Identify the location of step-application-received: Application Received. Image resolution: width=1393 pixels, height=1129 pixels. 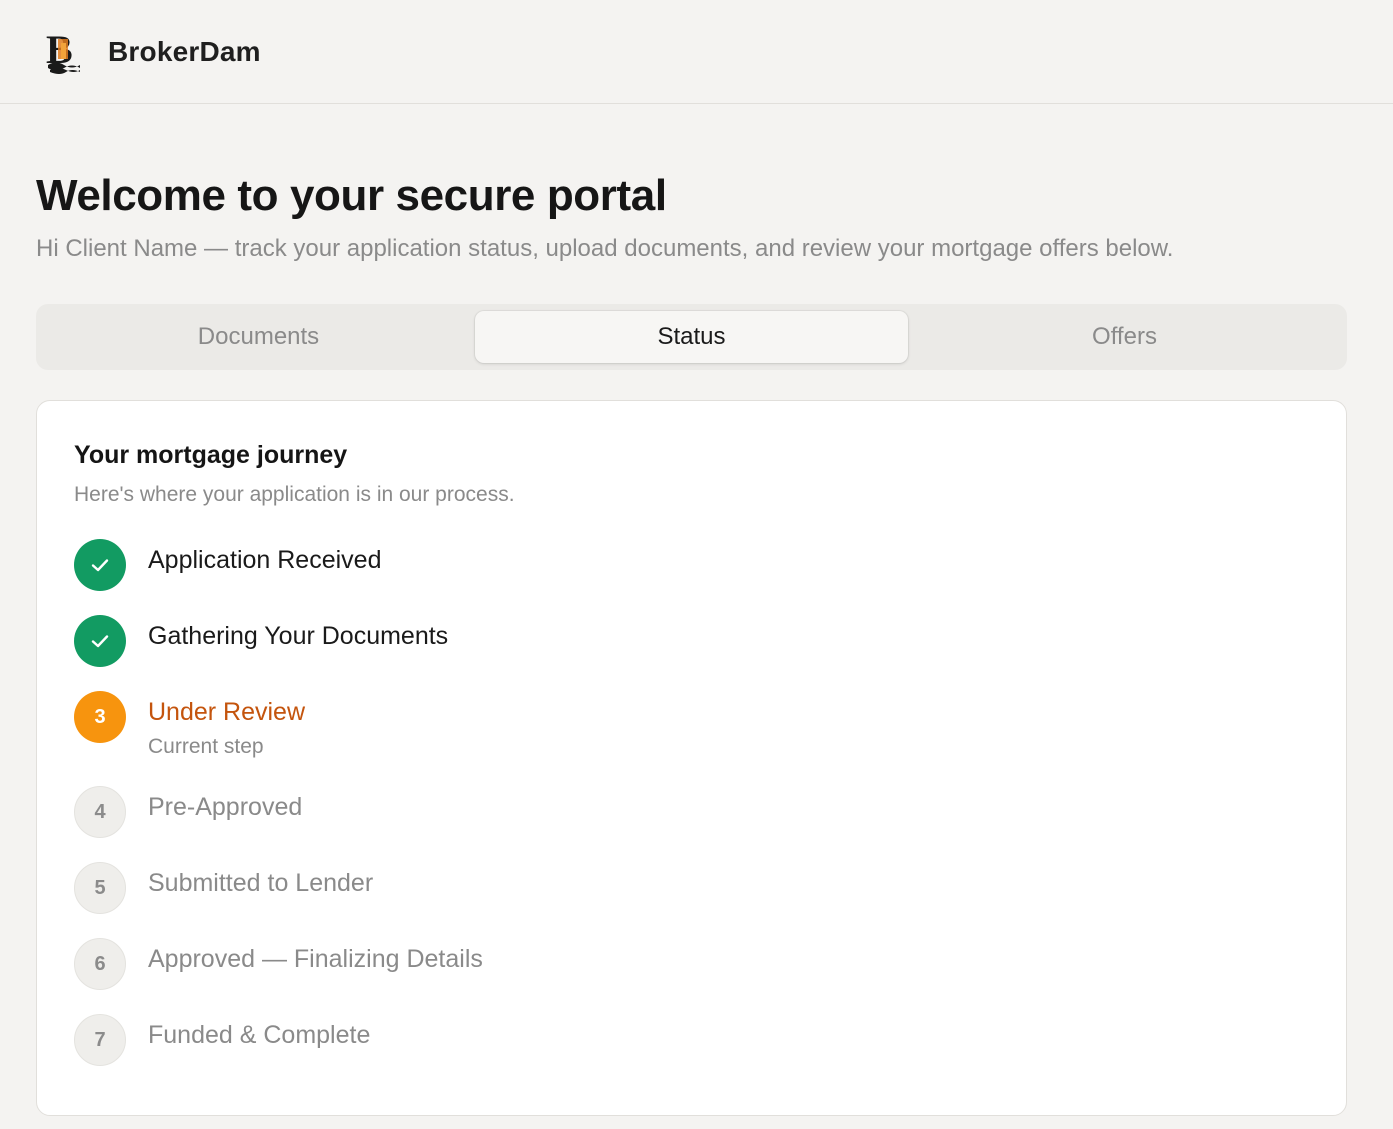
(691, 577).